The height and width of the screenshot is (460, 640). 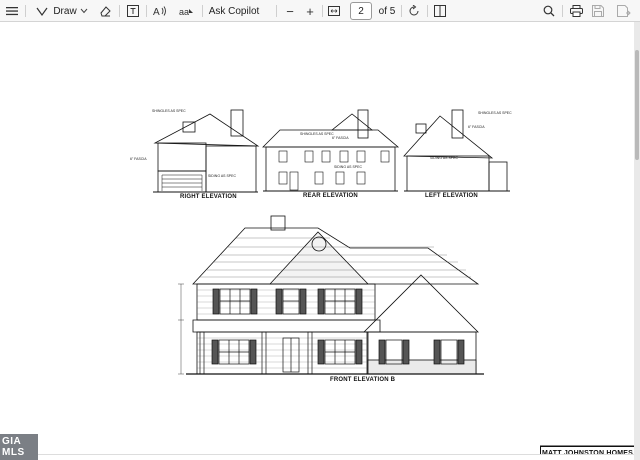 I want to click on svg-text: aa, so click(x=184, y=12).